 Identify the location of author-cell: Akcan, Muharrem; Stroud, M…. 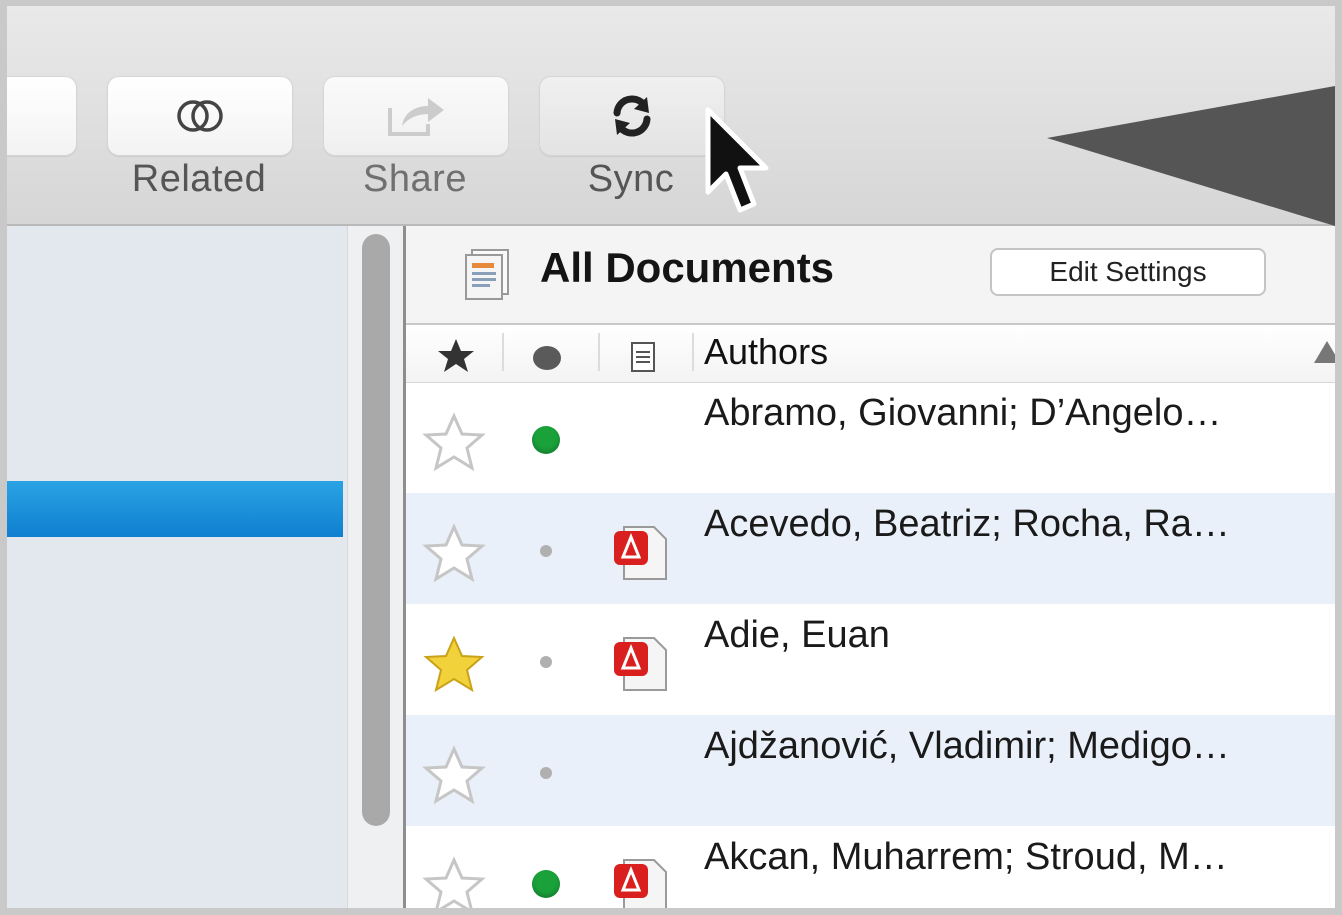
(966, 857).